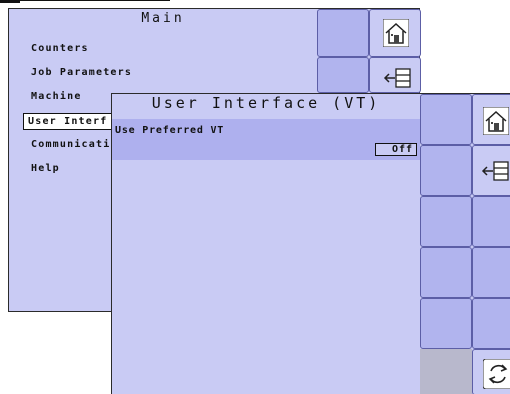 The image size is (510, 394). I want to click on ui-exit-button, so click(491, 170).